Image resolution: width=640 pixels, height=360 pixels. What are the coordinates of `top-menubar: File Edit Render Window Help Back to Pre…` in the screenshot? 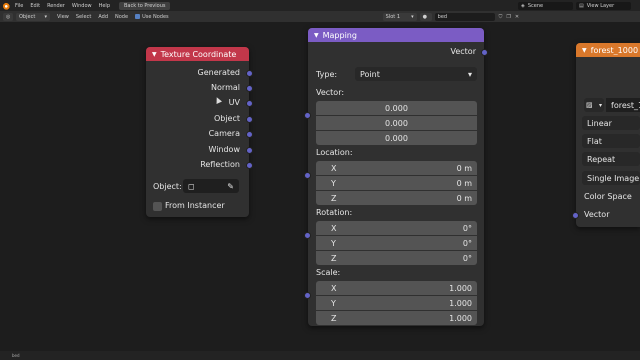 It's located at (320, 5).